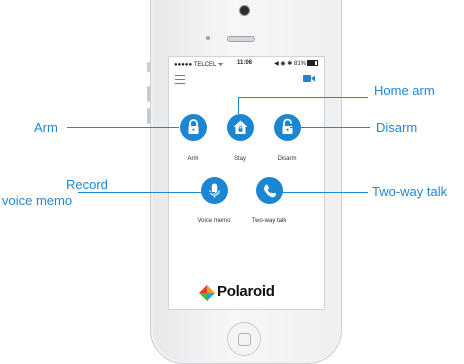 The image size is (464, 364). Describe the element at coordinates (269, 221) in the screenshot. I see `two-way-talk-label: Two-way talk` at that location.